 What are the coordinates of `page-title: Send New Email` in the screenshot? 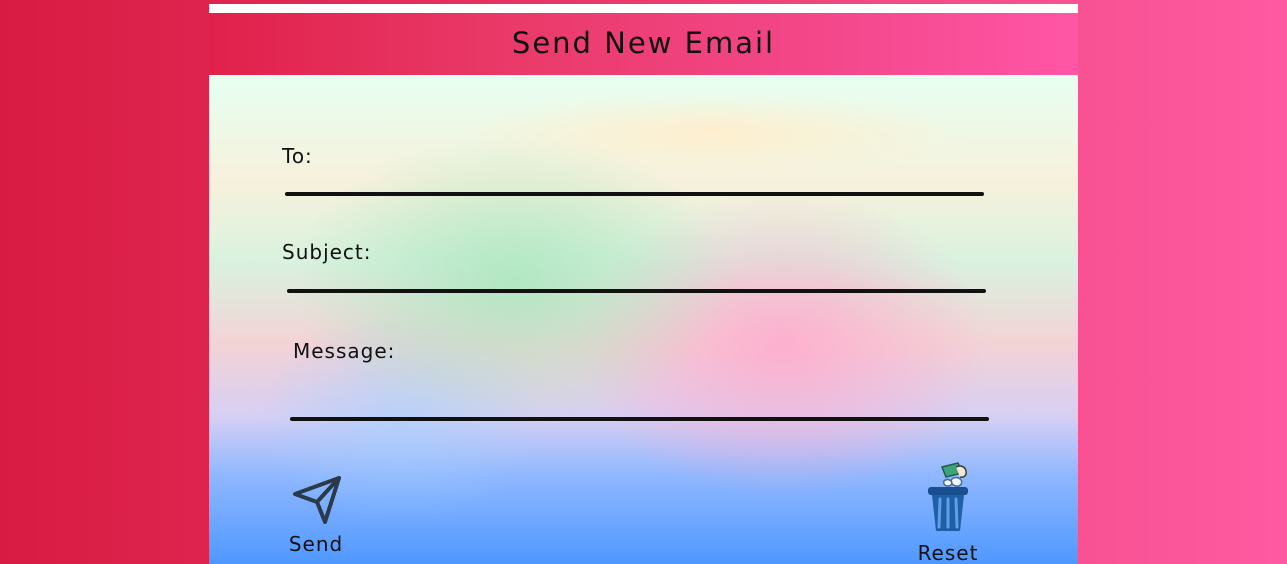 It's located at (643, 43).